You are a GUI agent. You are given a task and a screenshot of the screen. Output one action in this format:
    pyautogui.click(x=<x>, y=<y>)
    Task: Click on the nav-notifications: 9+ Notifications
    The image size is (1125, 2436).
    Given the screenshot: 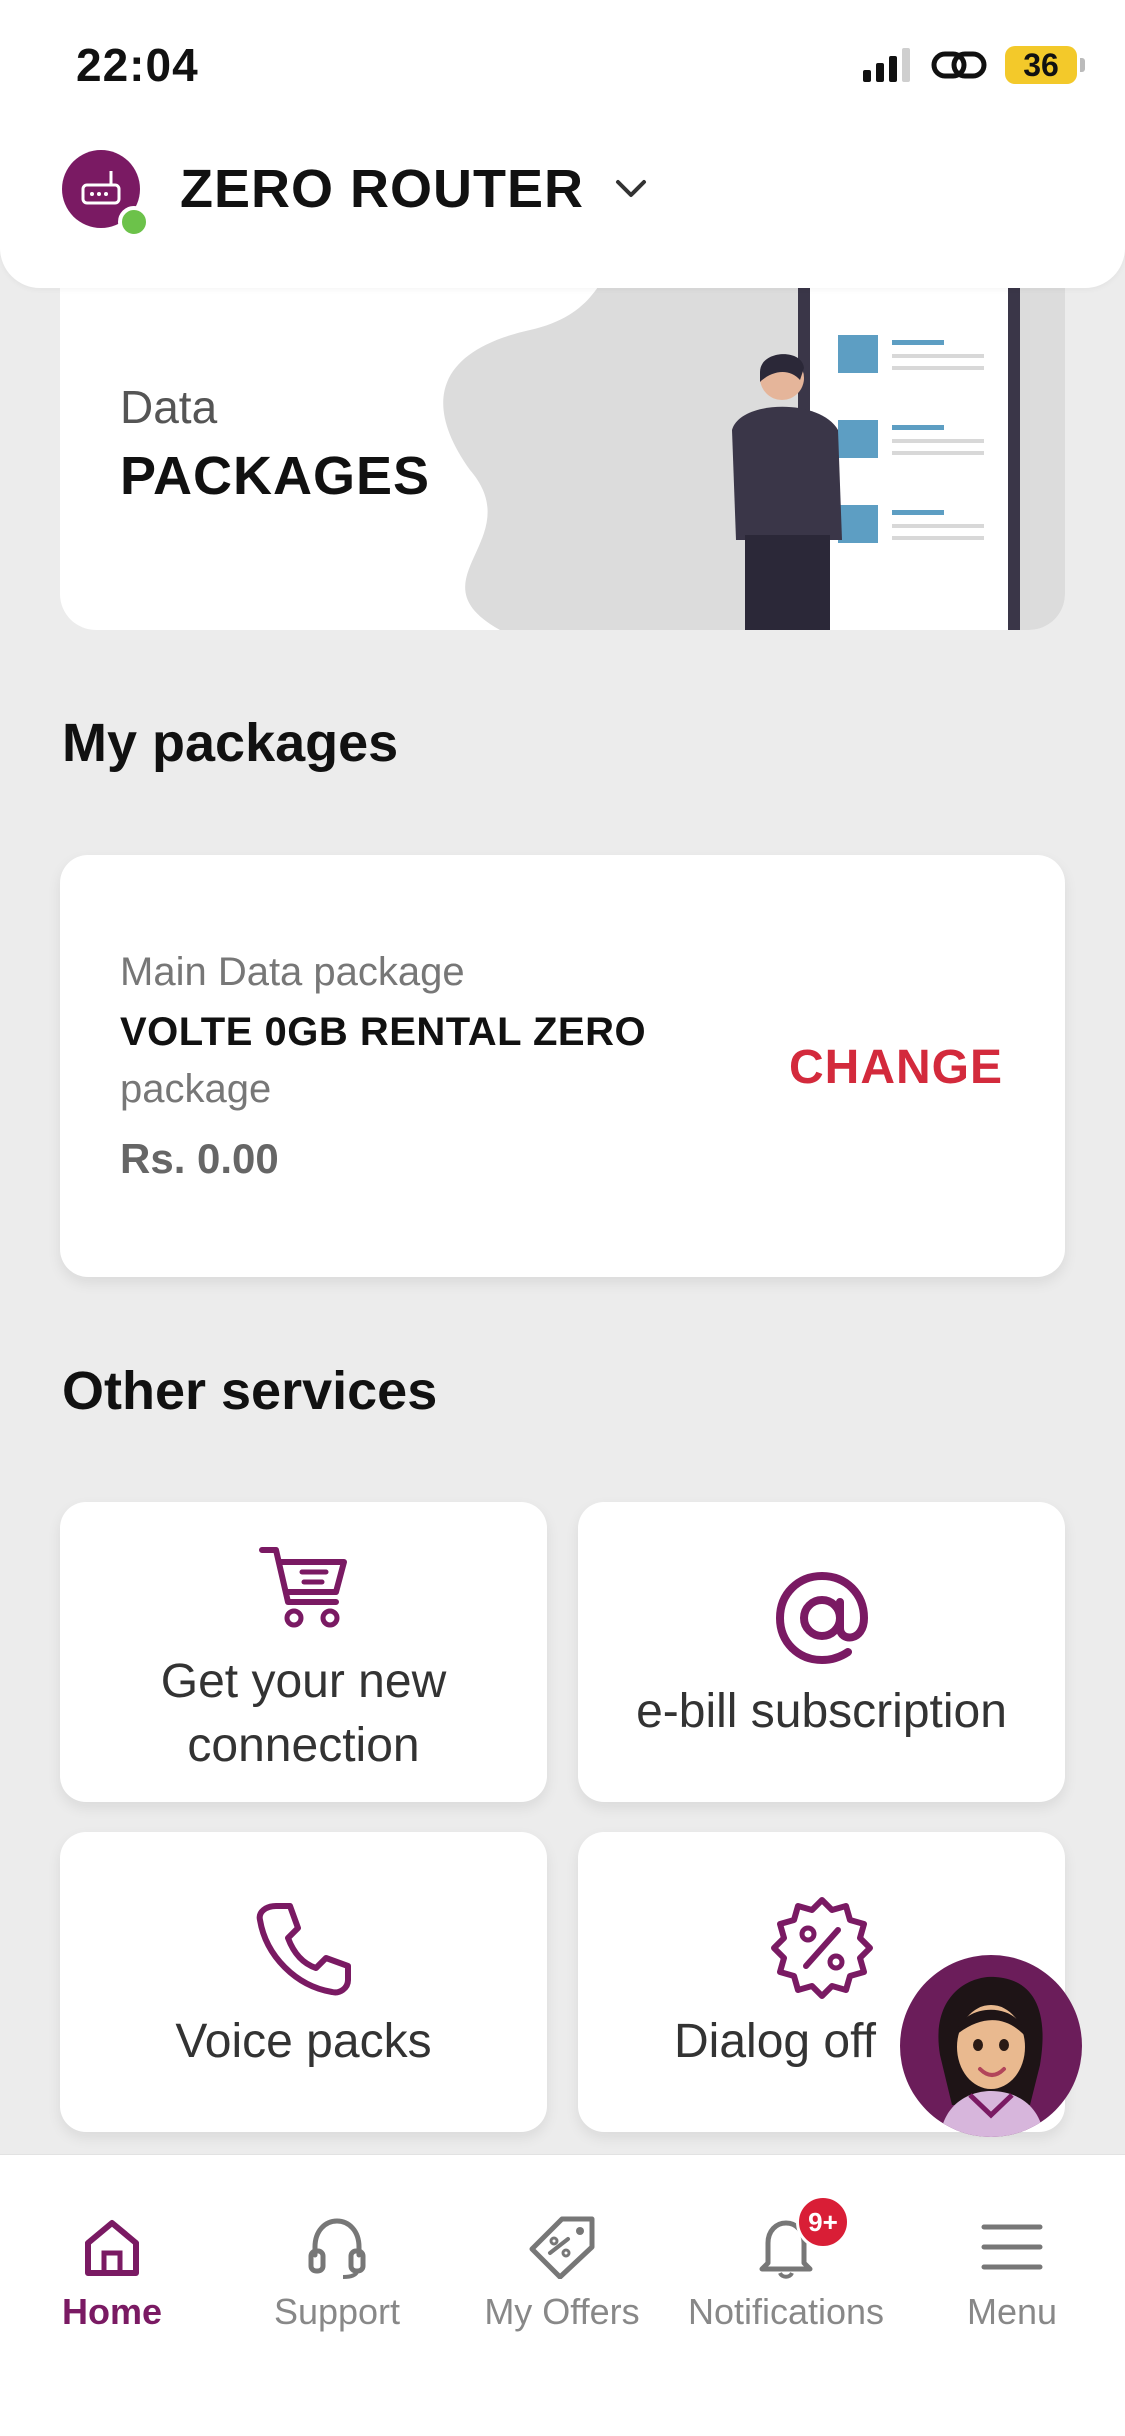 What is the action you would take?
    pyautogui.click(x=786, y=2264)
    